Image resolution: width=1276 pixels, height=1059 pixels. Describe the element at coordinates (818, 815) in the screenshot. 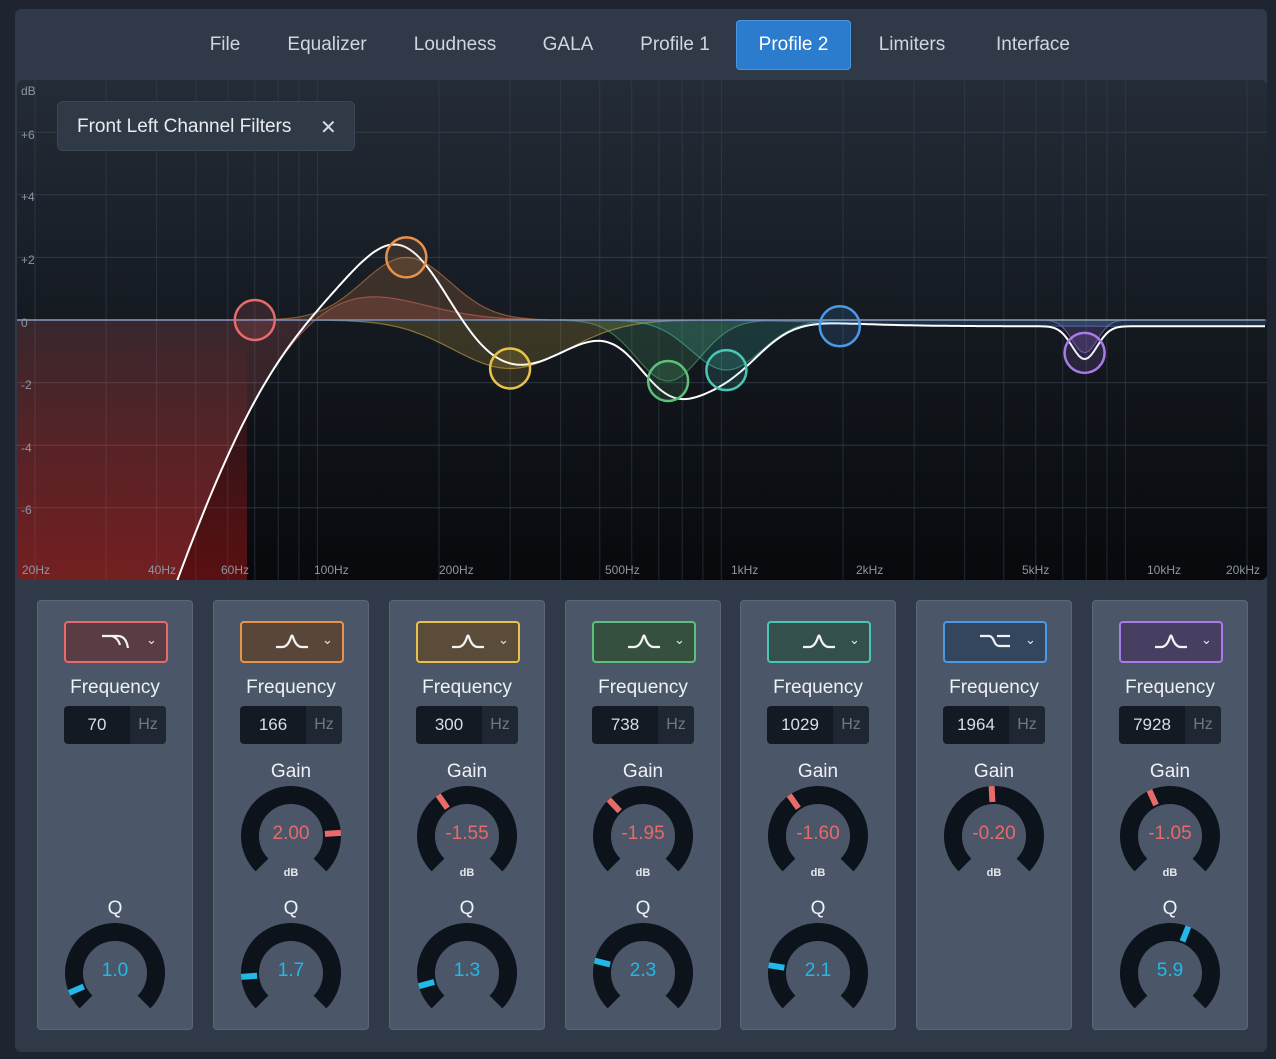

I see `filter-panel: ⌄ Frequency 1029 Hz Gain -1.60 dB Q 2.1` at that location.